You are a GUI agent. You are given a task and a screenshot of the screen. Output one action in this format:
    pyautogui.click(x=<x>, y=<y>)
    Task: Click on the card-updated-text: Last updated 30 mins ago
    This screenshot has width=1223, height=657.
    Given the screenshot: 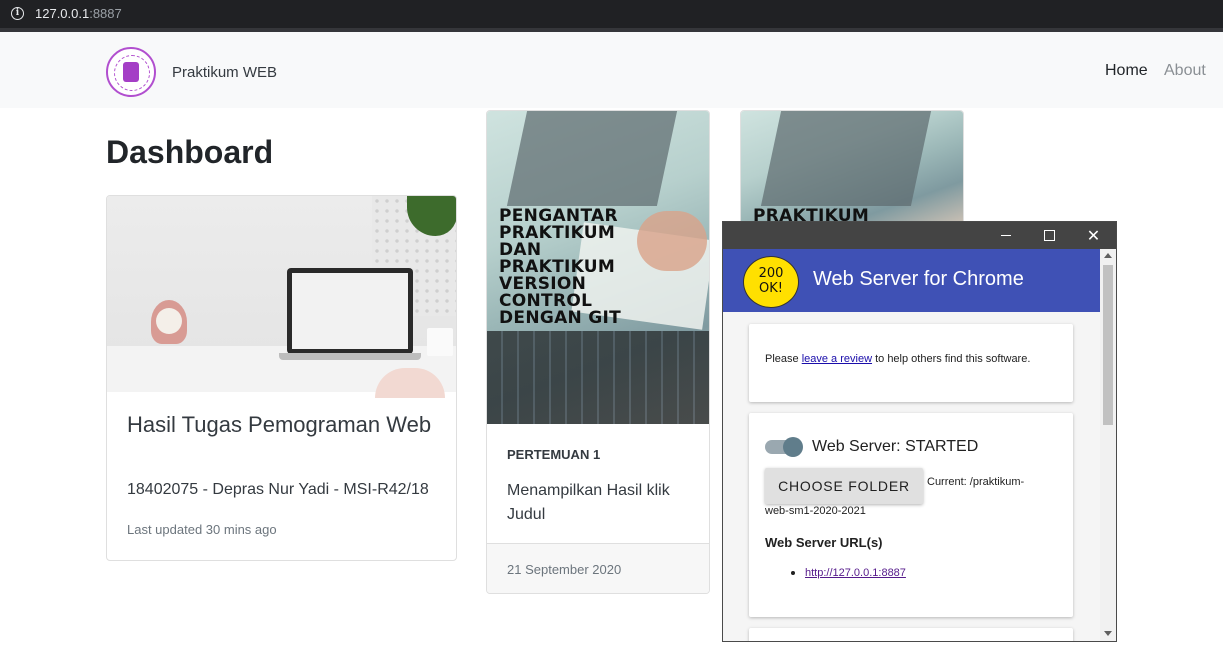 What is the action you would take?
    pyautogui.click(x=202, y=529)
    